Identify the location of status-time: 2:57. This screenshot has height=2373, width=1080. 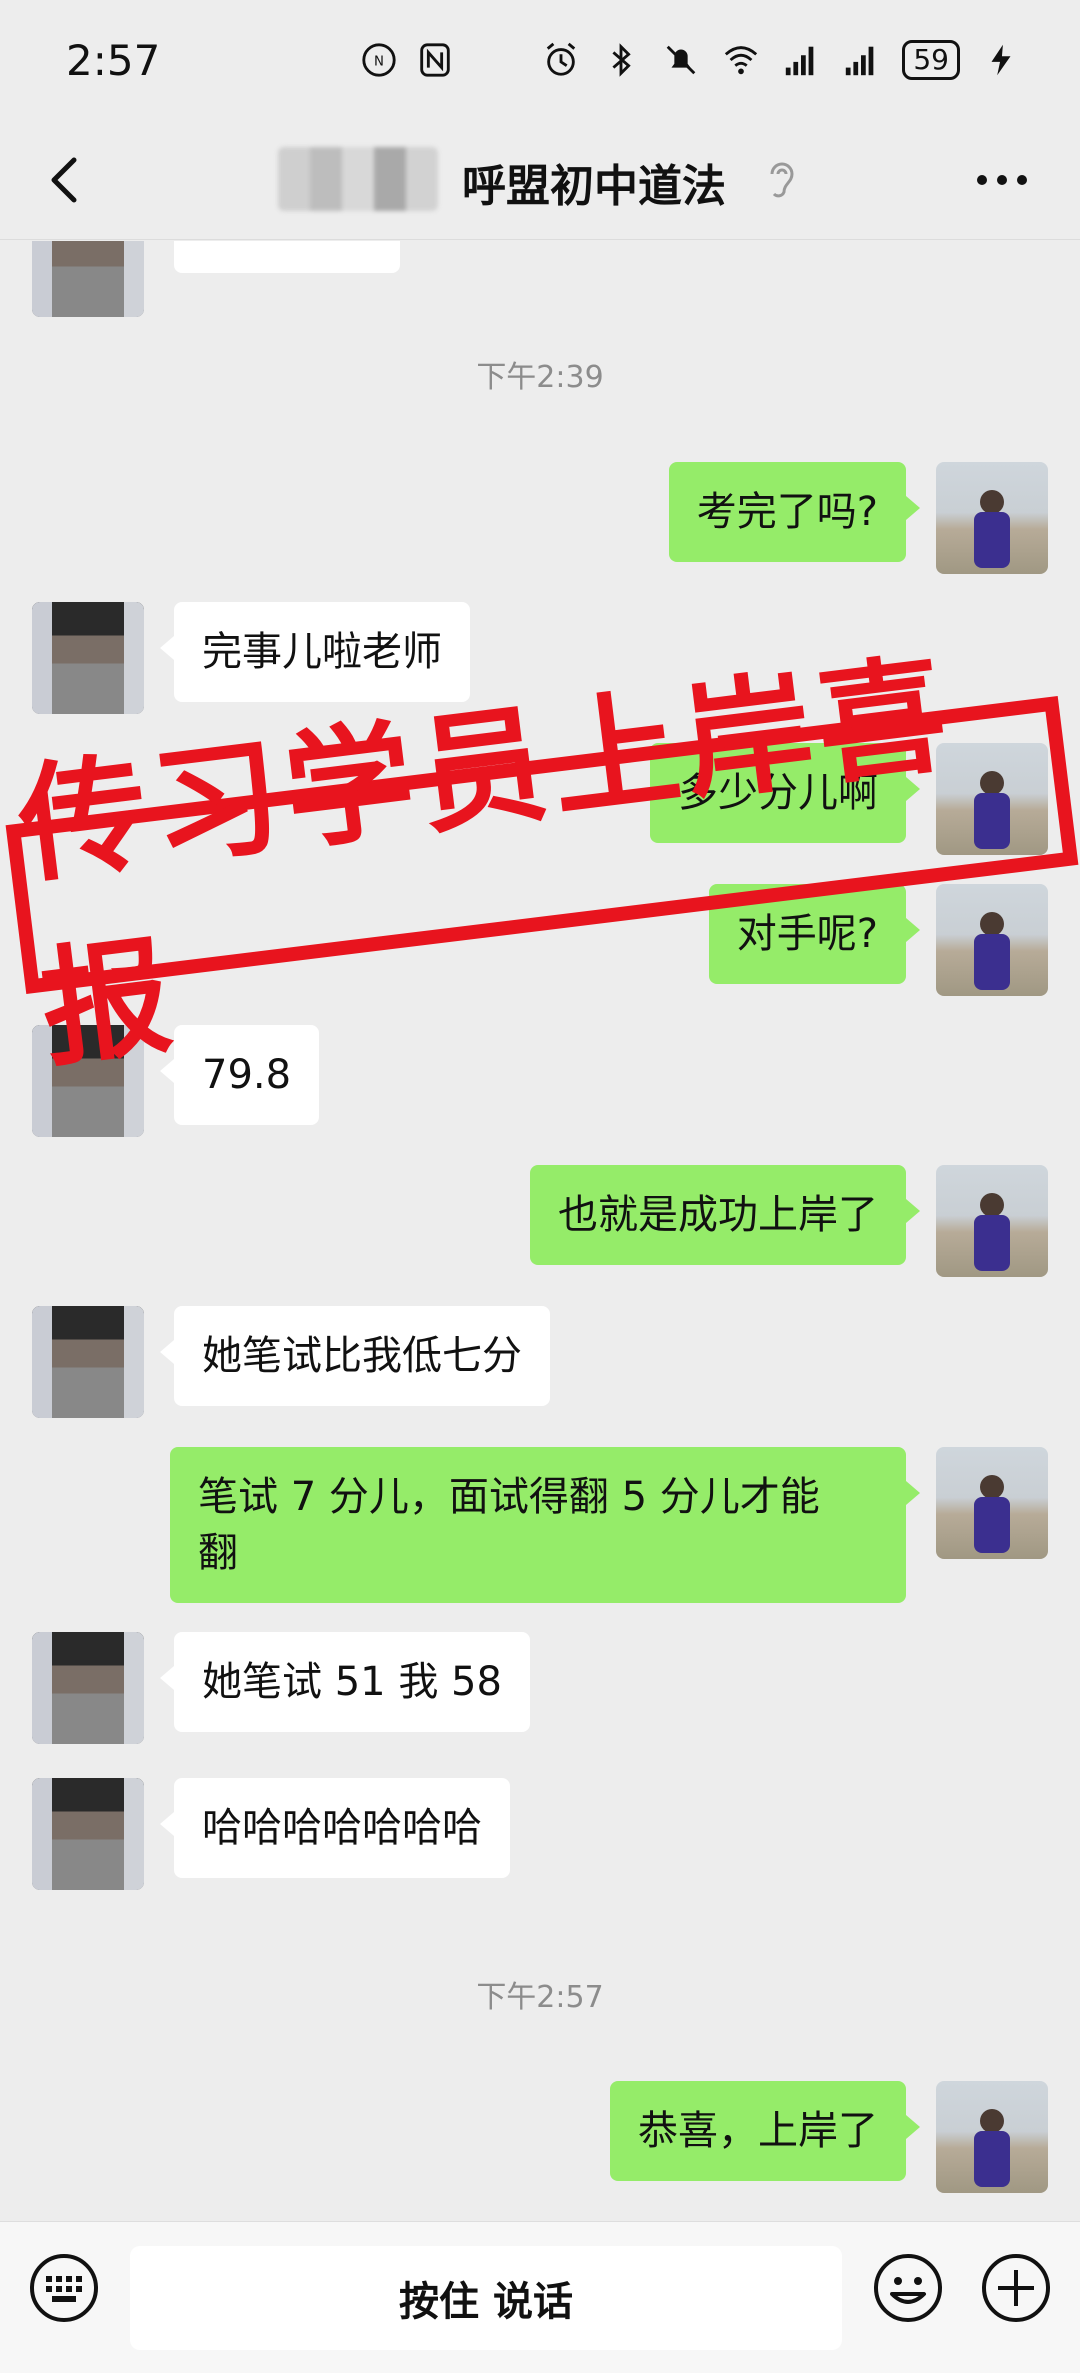
(113, 60).